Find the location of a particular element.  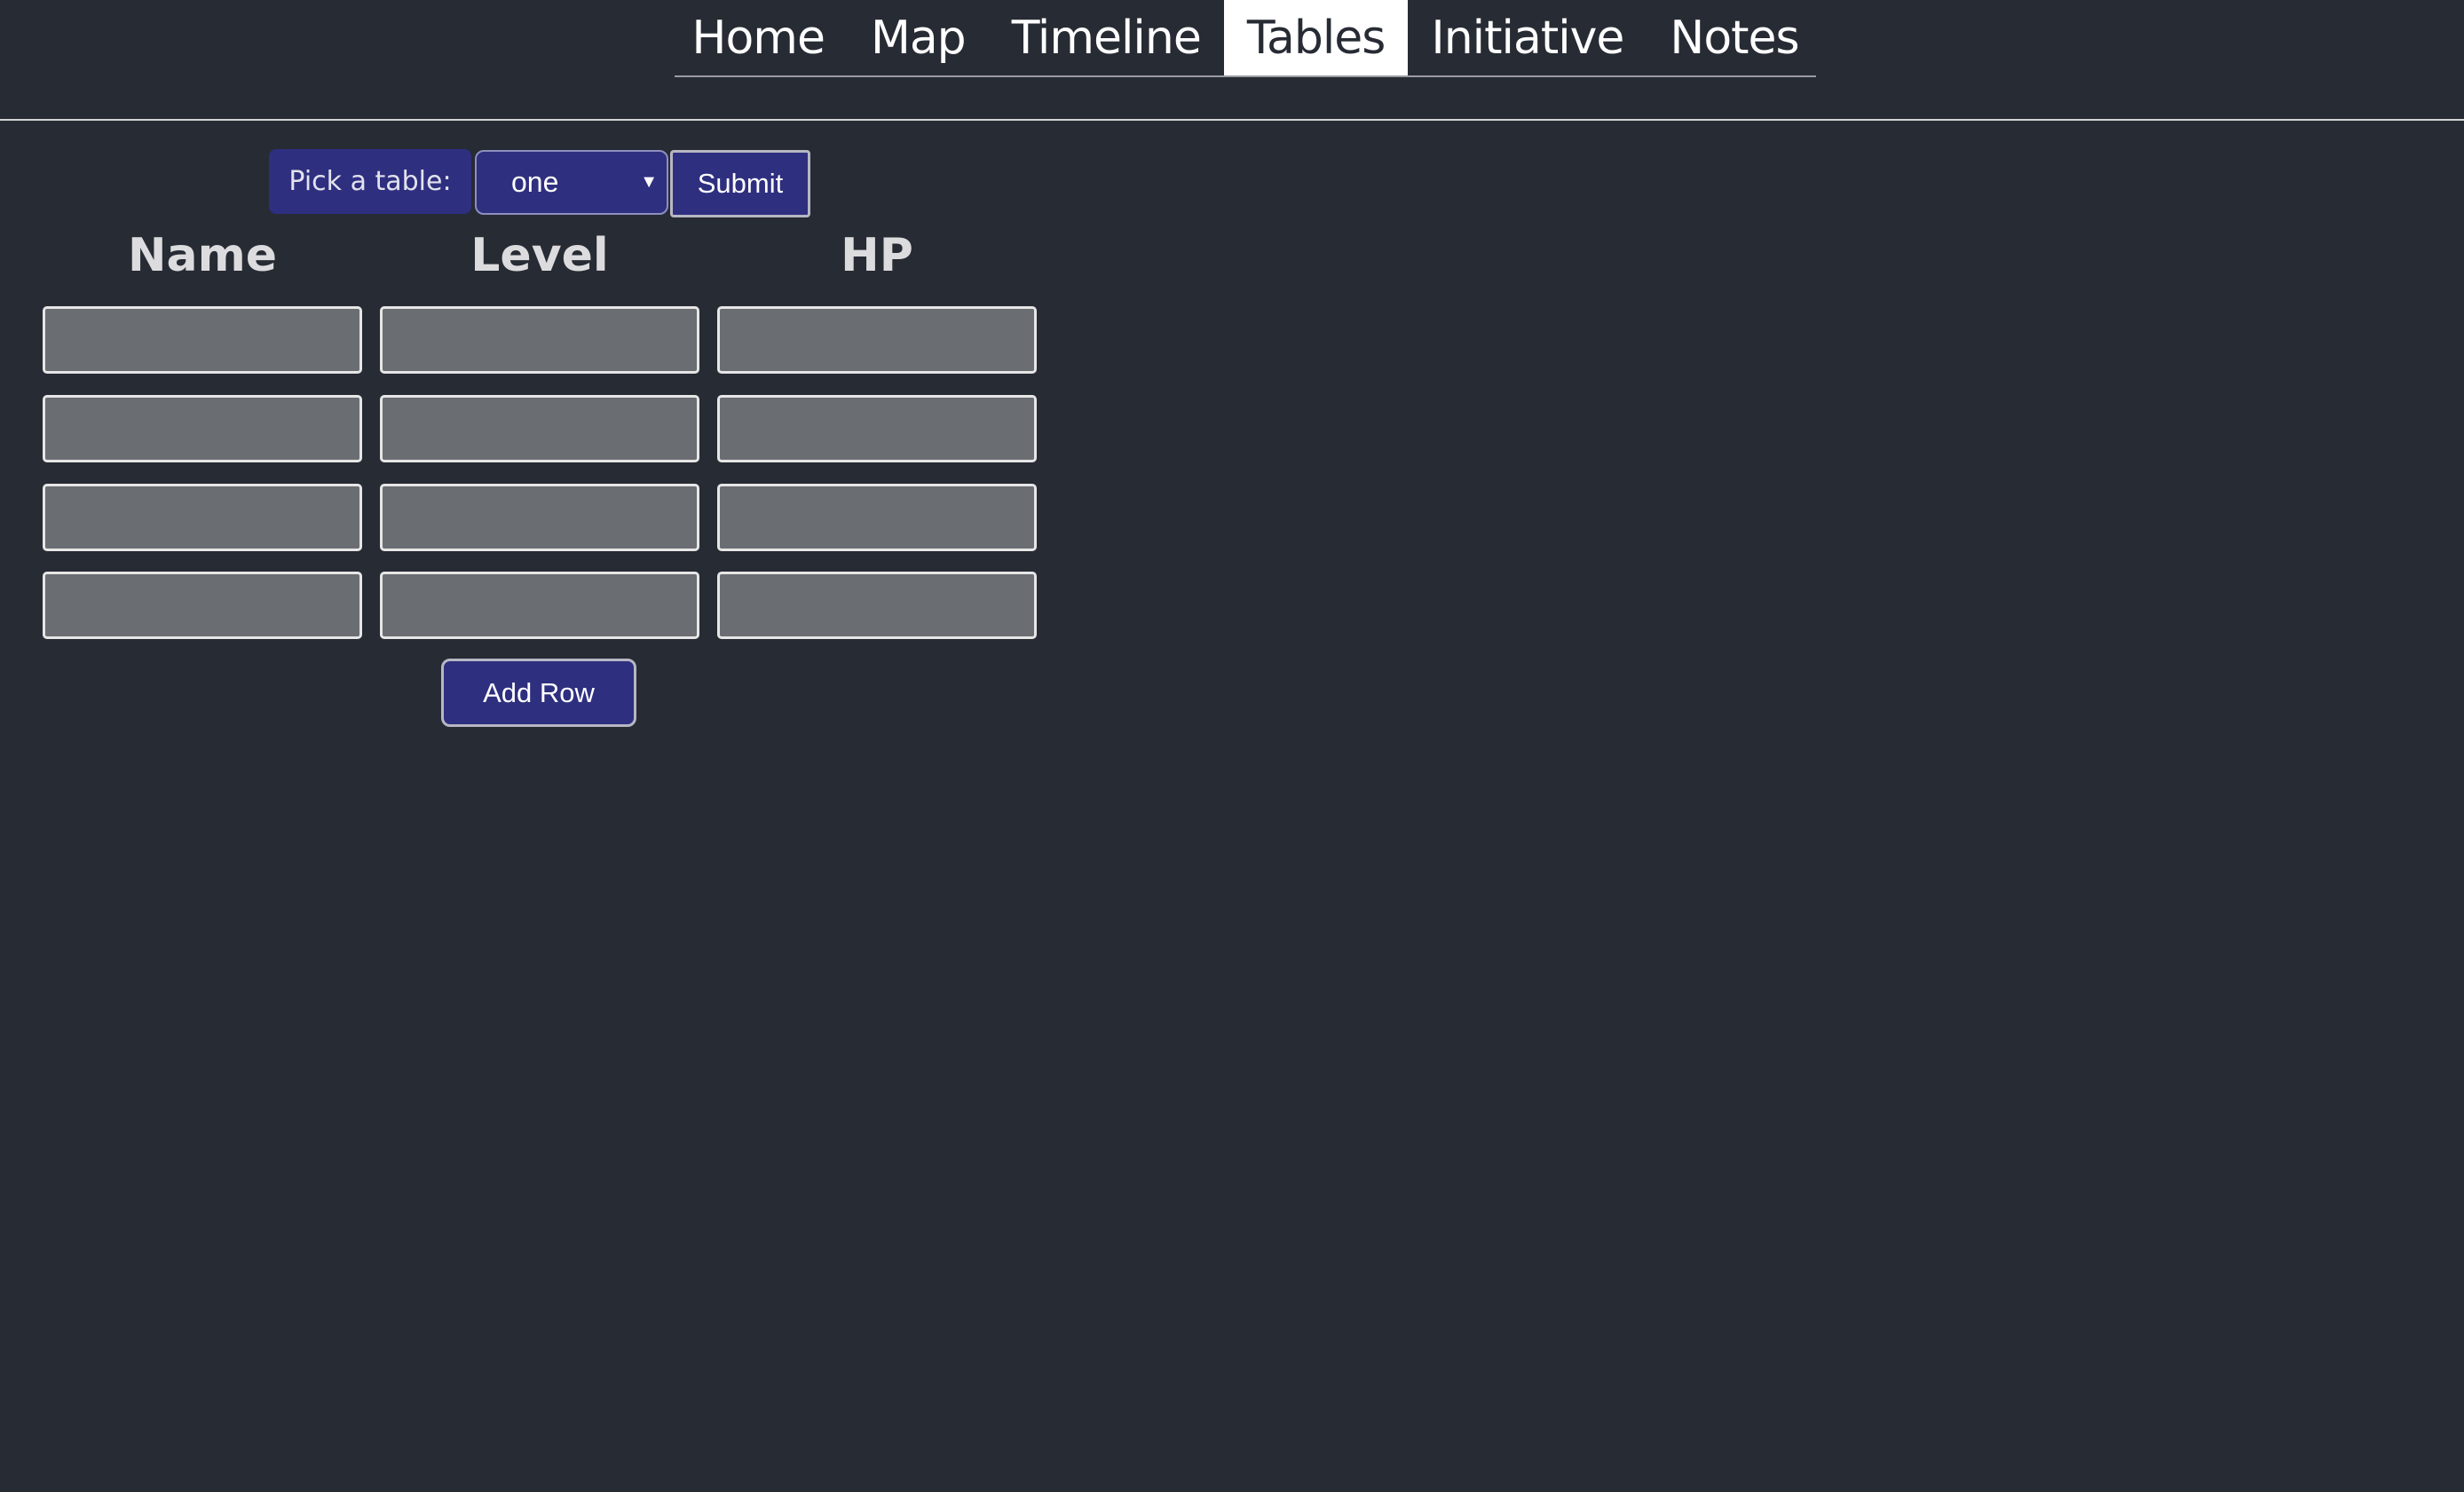

column-header-level: Level is located at coordinates (539, 255).